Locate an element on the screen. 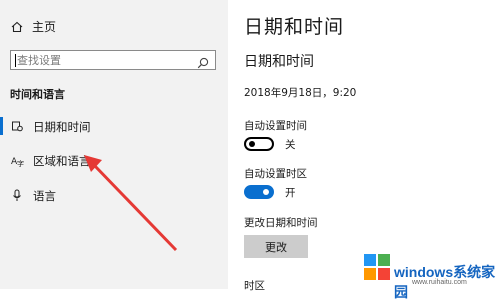 This screenshot has height=302, width=500. text-cursor is located at coordinates (15, 60).